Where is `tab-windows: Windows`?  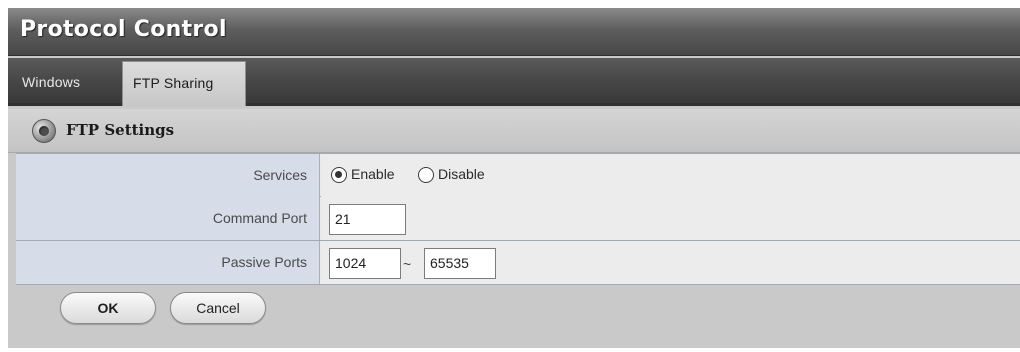
tab-windows: Windows is located at coordinates (64, 82).